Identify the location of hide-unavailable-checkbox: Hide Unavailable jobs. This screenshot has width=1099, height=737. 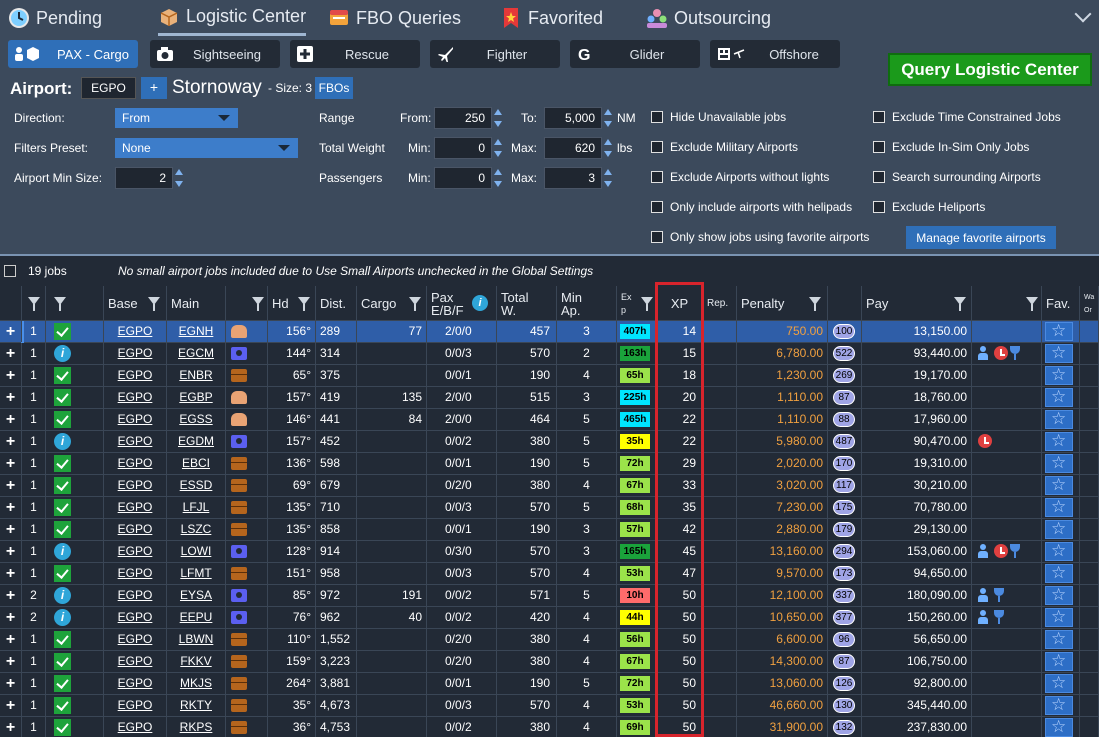
(718, 117).